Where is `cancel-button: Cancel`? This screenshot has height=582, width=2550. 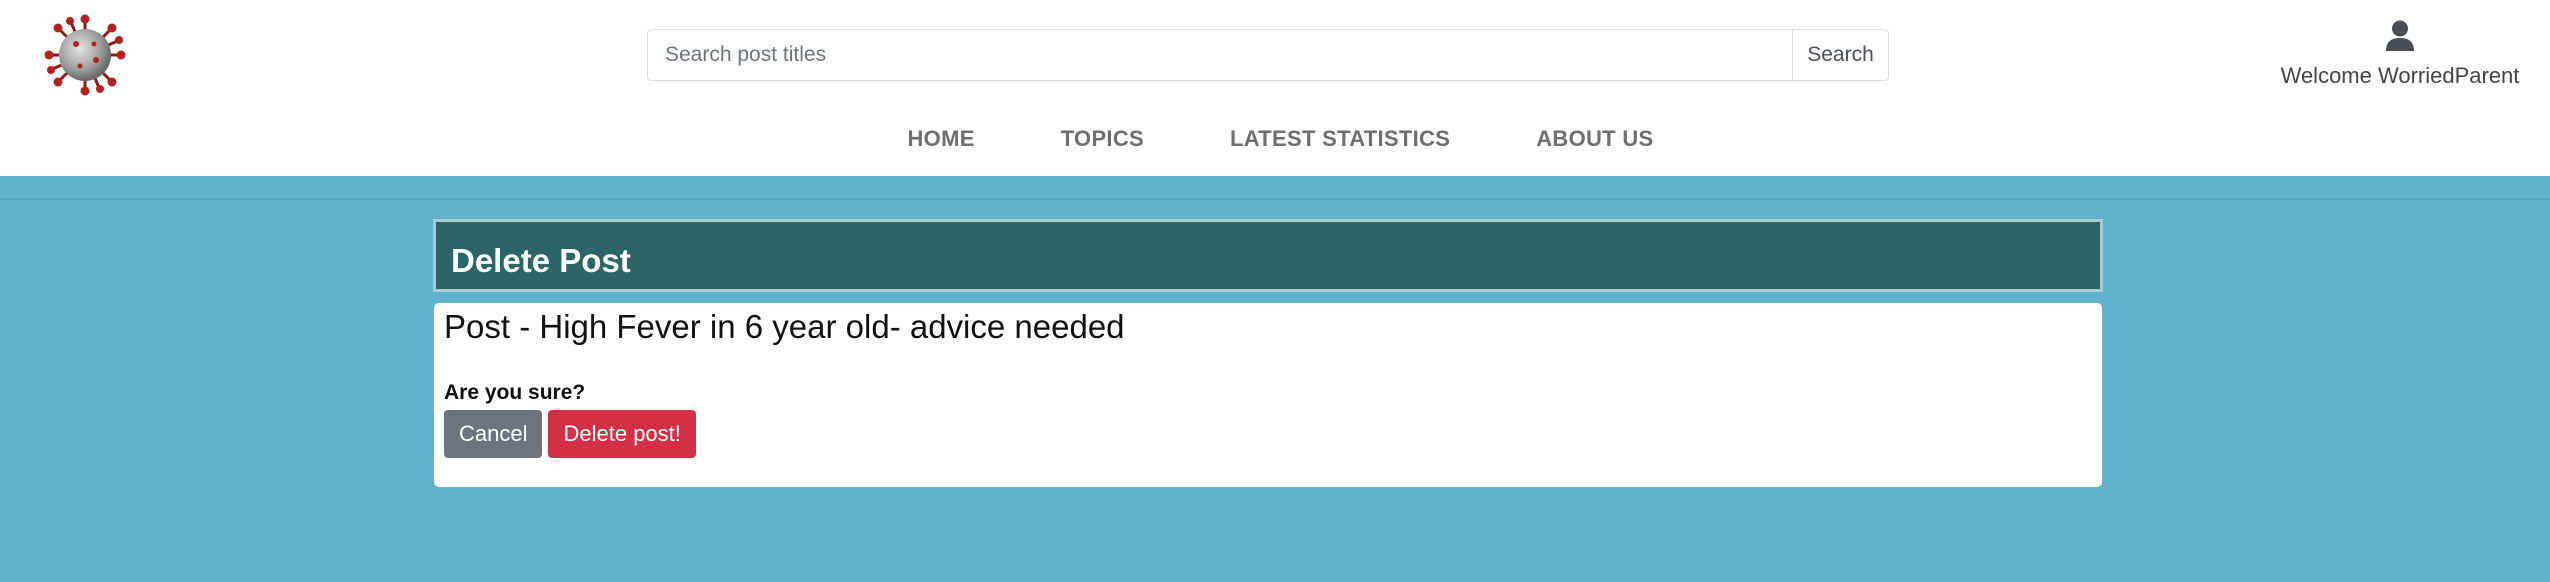
cancel-button: Cancel is located at coordinates (493, 434).